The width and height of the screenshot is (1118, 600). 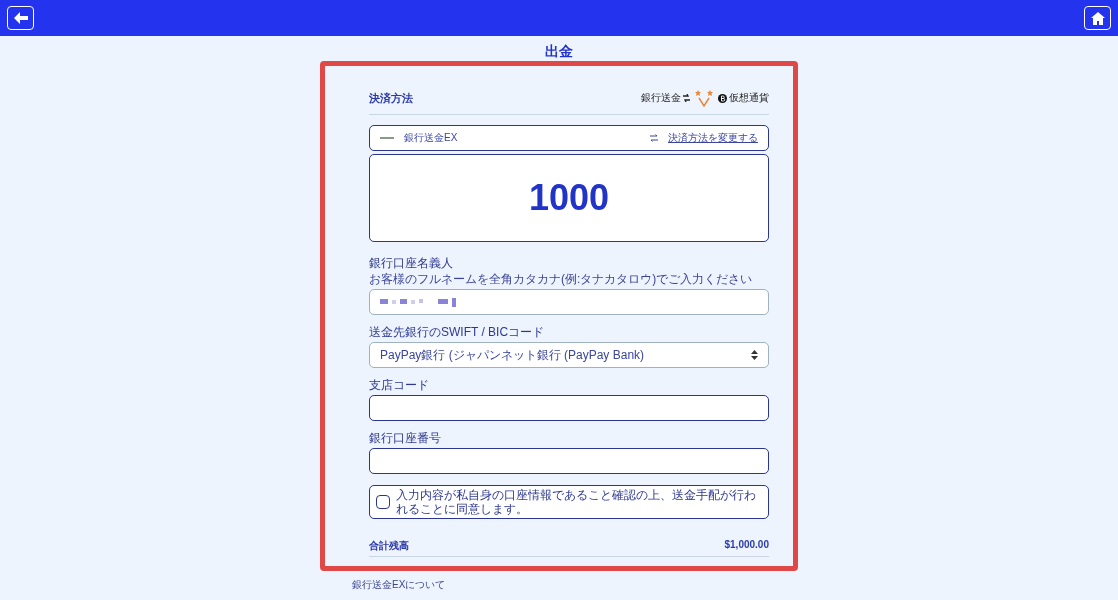 I want to click on field-label: 支店コード, so click(x=399, y=385).